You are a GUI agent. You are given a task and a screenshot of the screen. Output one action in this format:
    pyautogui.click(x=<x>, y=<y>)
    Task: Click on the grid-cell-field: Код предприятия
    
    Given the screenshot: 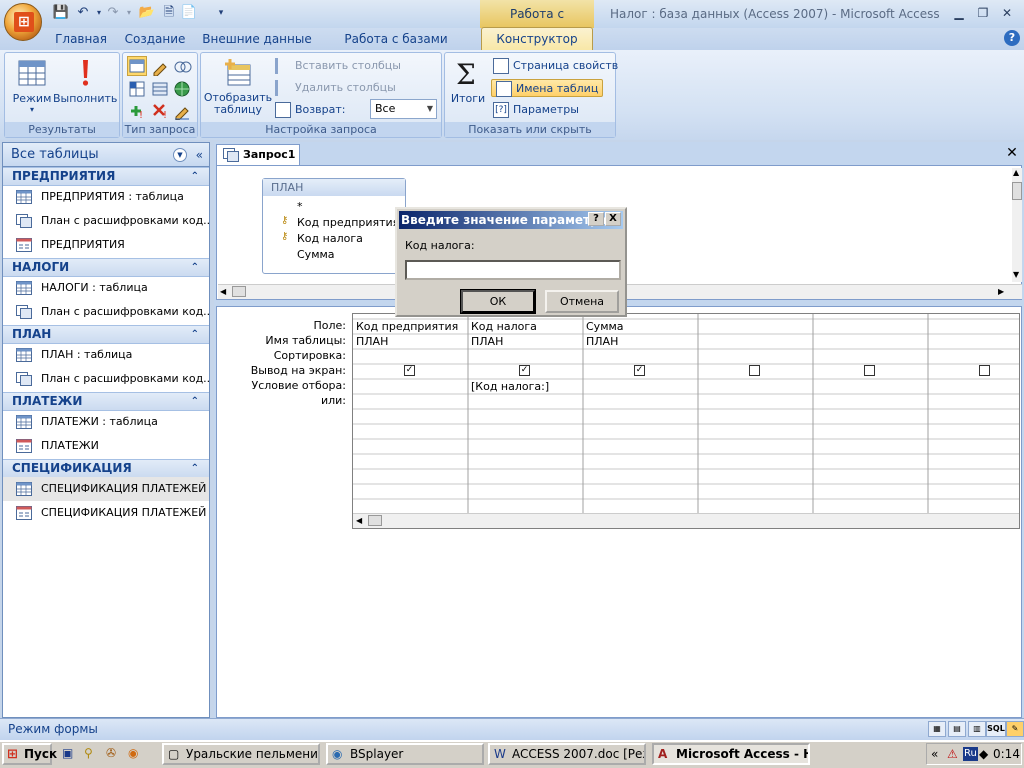 What is the action you would take?
    pyautogui.click(x=410, y=326)
    